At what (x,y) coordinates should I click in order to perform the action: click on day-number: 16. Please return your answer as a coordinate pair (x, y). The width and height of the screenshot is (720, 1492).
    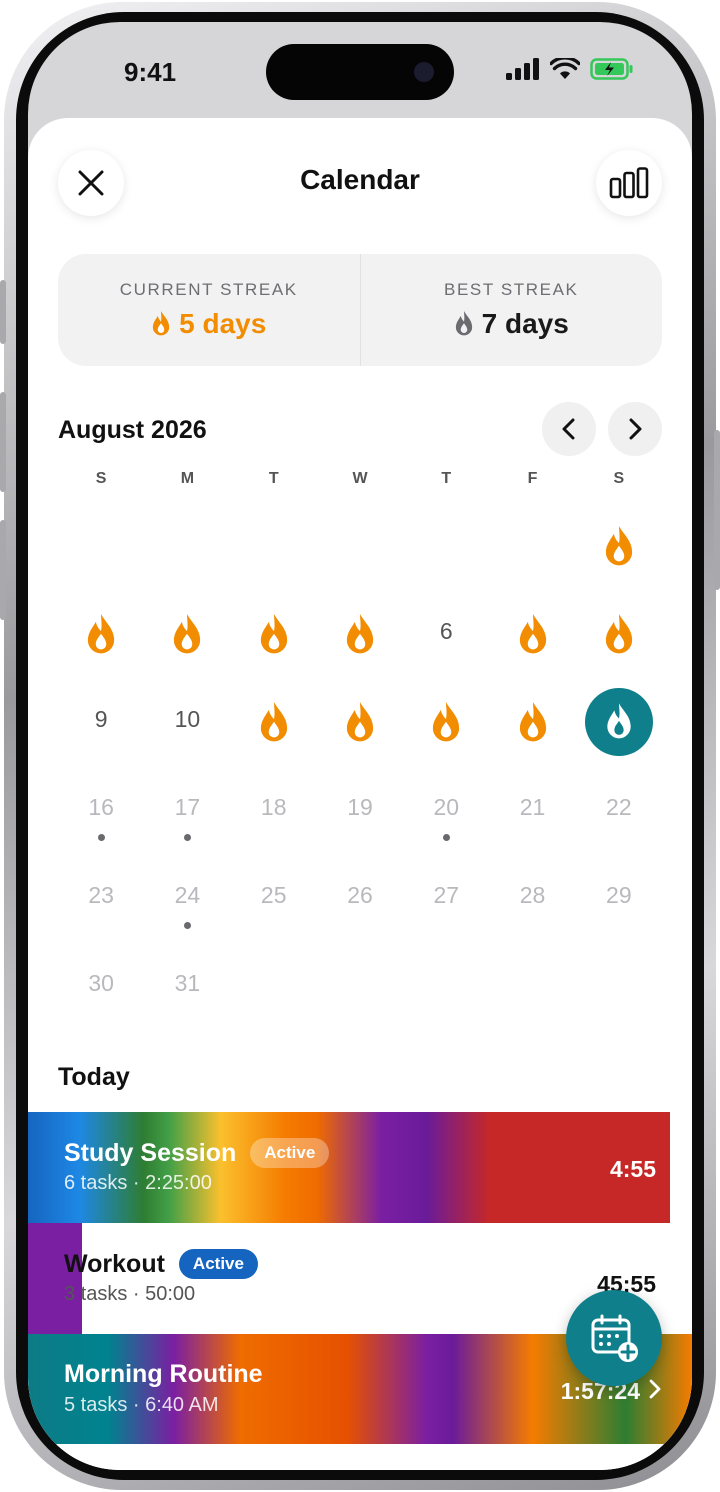
    Looking at the image, I should click on (101, 807).